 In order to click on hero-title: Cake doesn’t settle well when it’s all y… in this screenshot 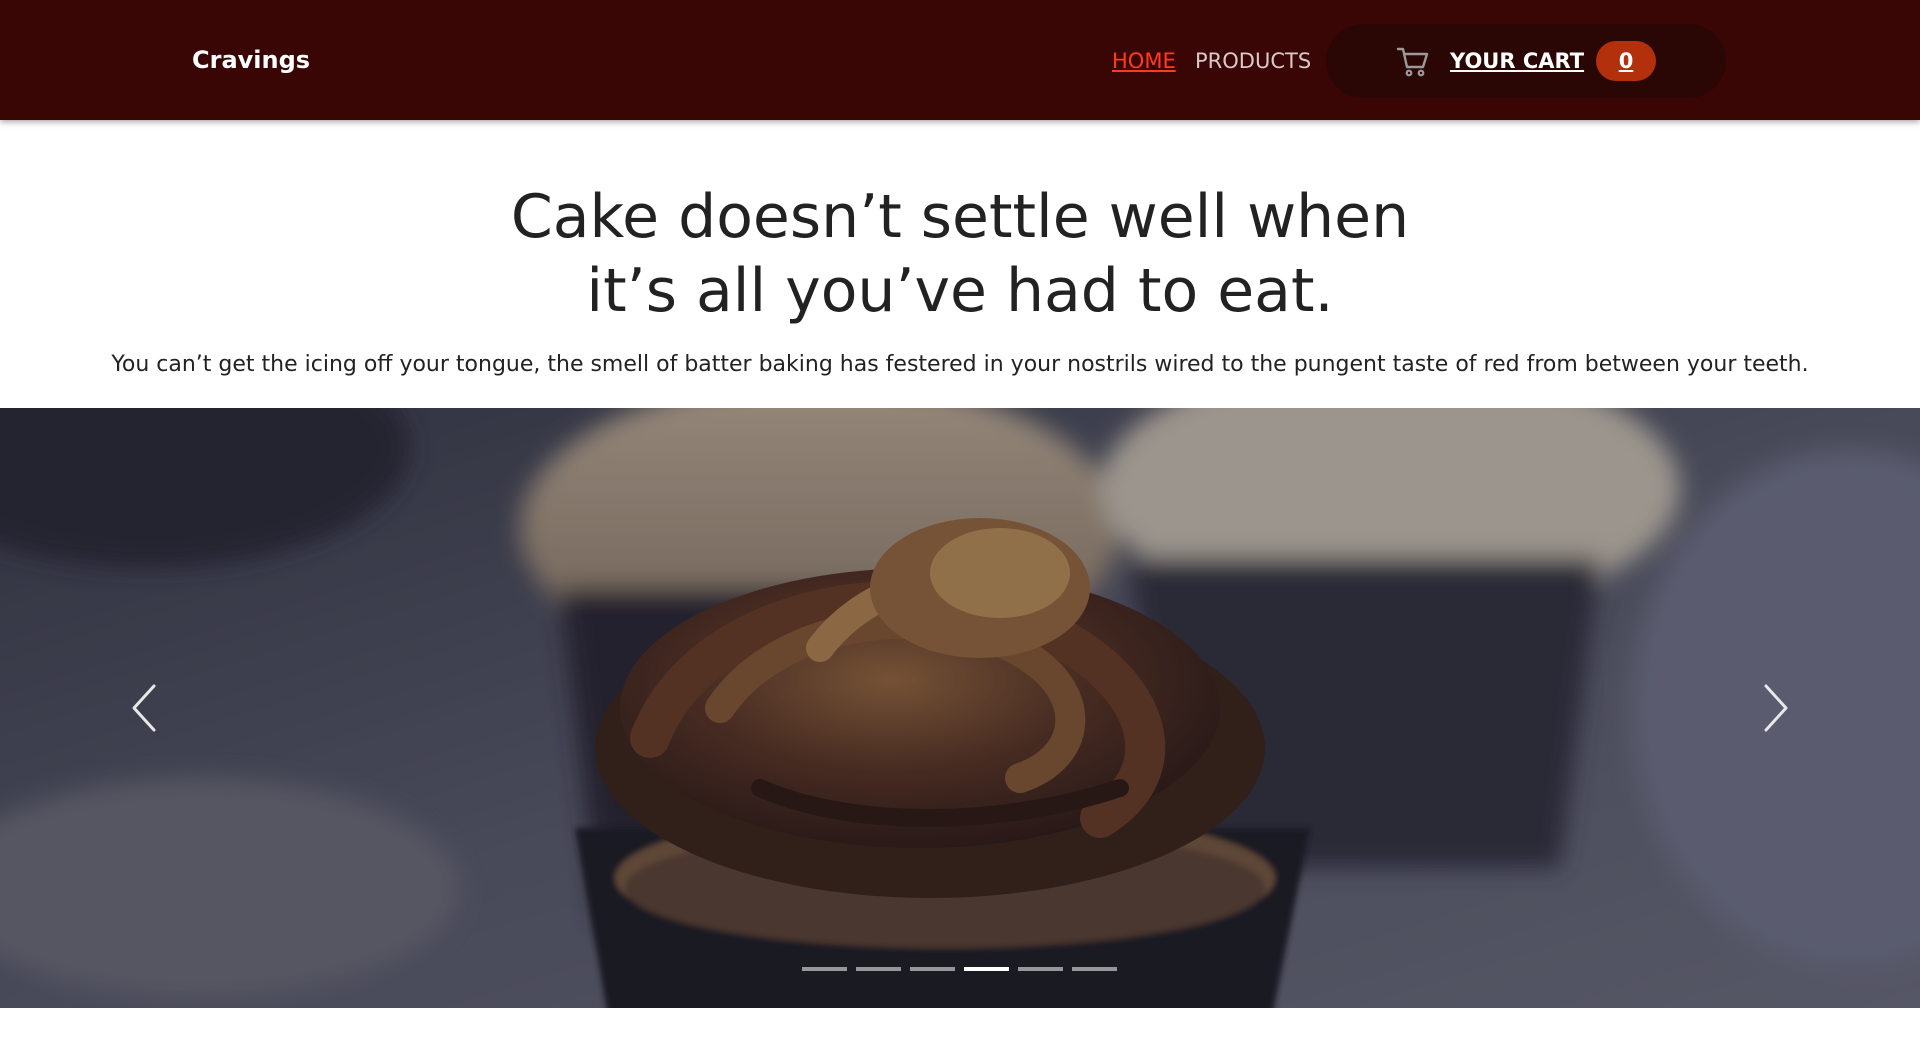, I will do `click(960, 254)`.